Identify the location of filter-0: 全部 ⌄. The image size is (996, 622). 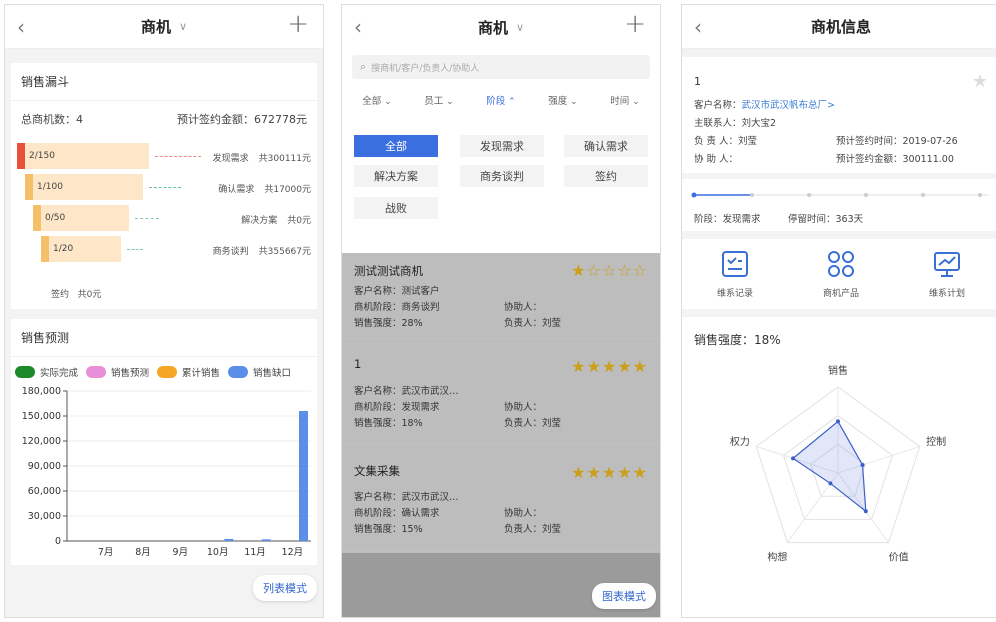
(376, 100).